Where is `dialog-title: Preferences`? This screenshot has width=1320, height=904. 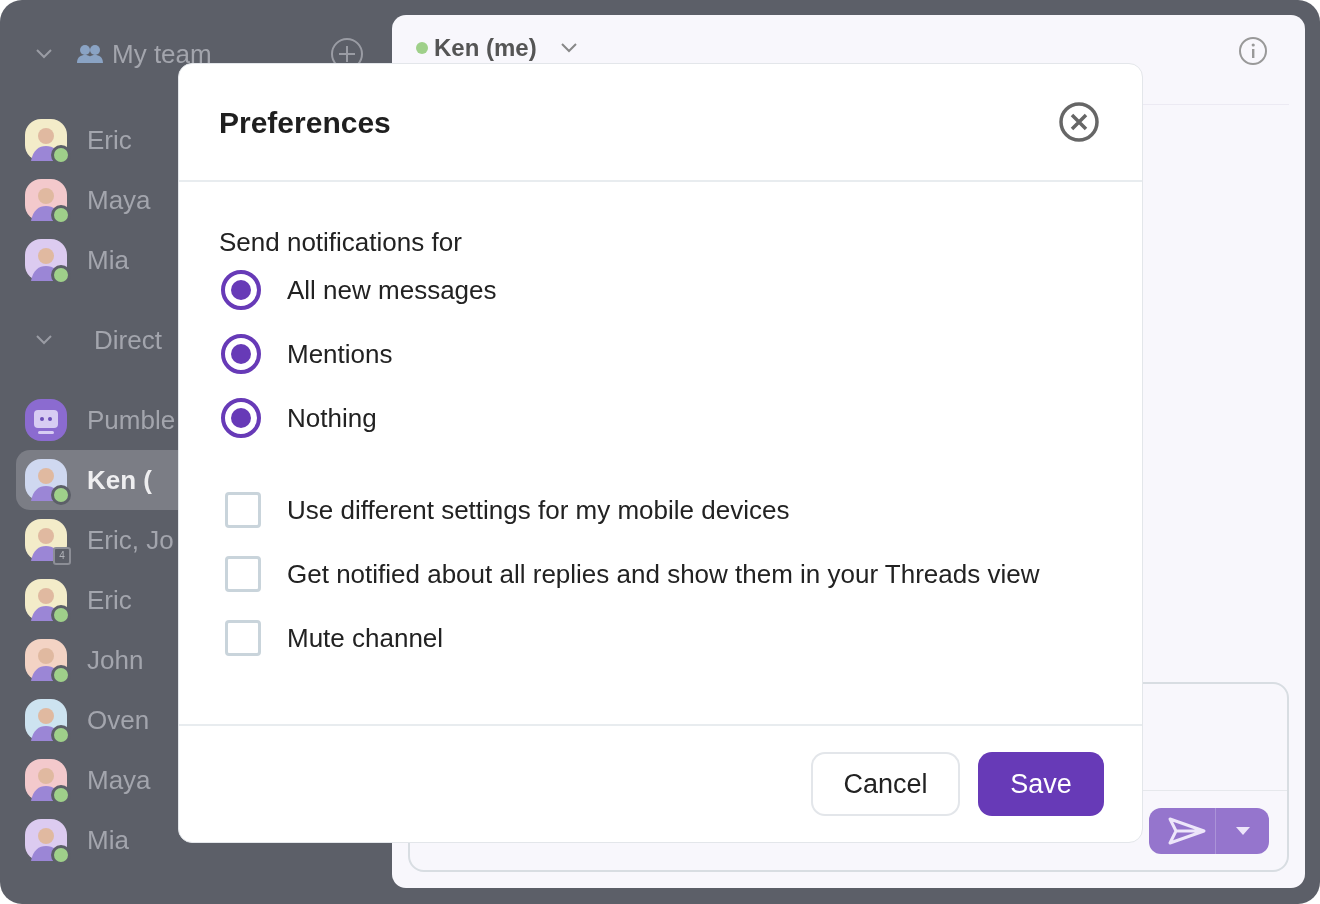
dialog-title: Preferences is located at coordinates (305, 122).